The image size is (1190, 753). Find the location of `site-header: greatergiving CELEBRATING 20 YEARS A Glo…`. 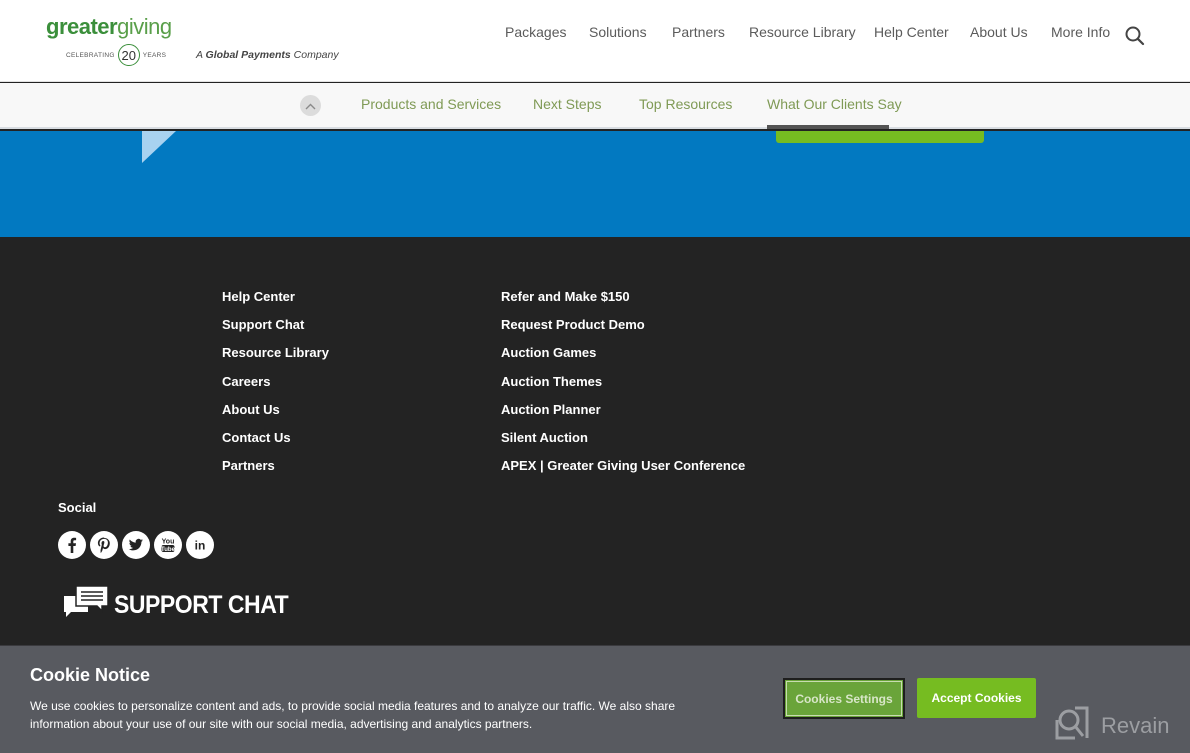

site-header: greatergiving CELEBRATING 20 YEARS A Glo… is located at coordinates (595, 41).